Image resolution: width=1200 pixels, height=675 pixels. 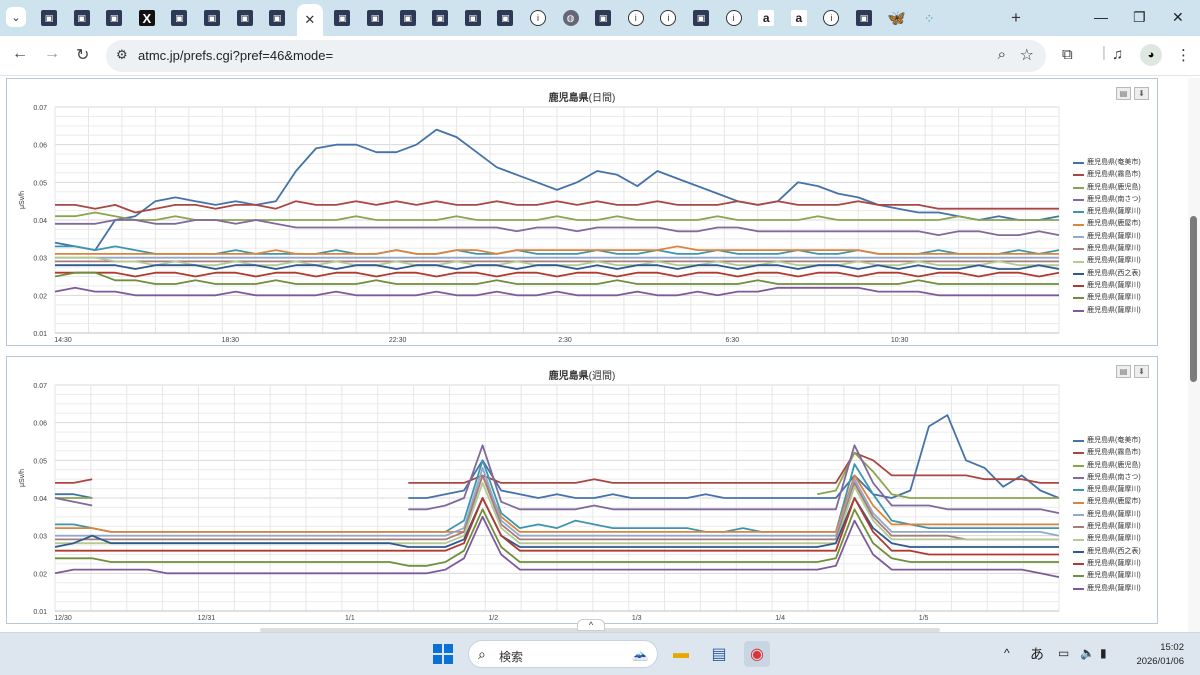 I want to click on browser-tab: 🦋, so click(x=897, y=18).